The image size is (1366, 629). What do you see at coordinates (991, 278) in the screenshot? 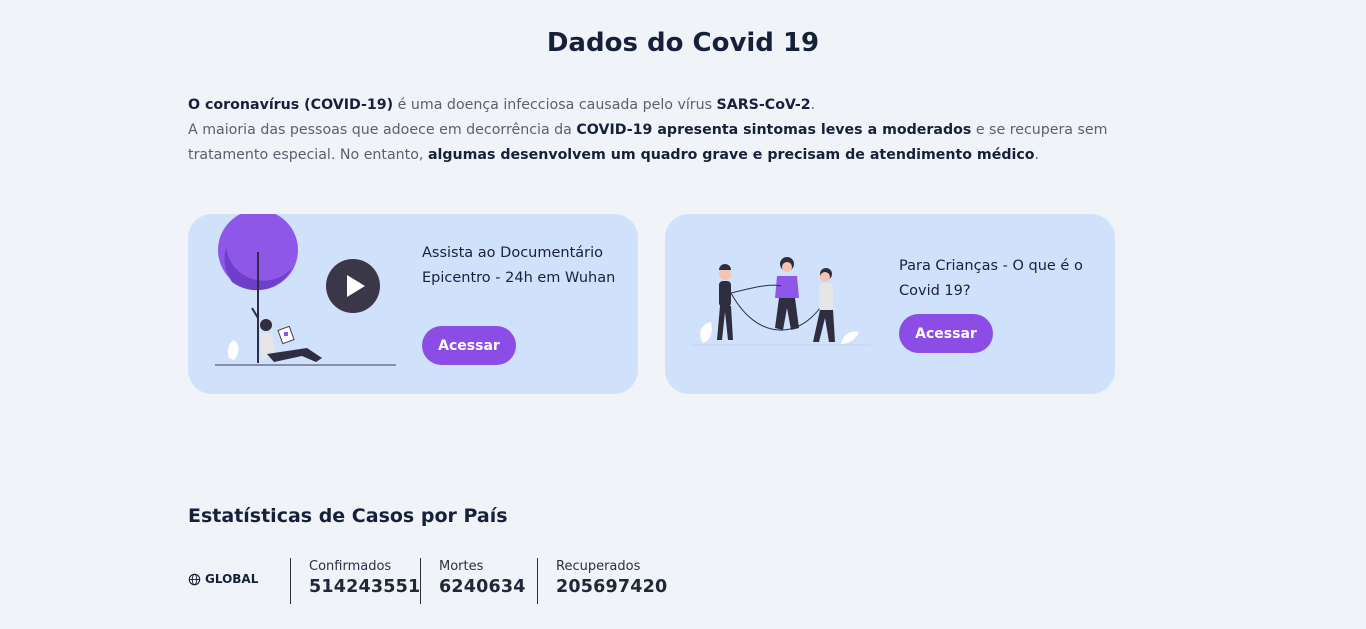
I see `card-description: Para Crianças - O que é o Covid 19?` at bounding box center [991, 278].